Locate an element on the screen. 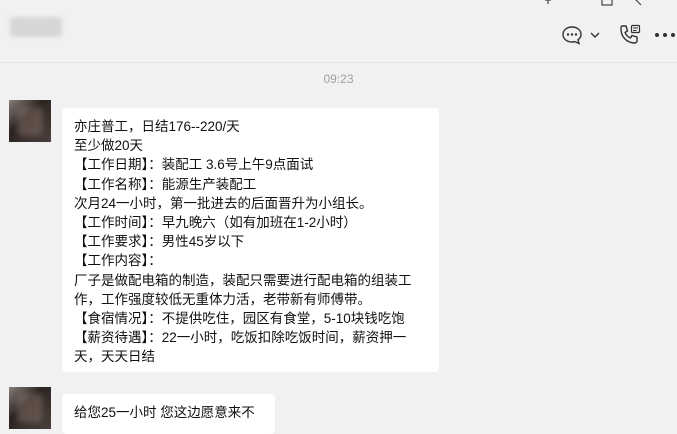  message-bubble: 给您25一小时 您这边愿意来不 is located at coordinates (168, 414).